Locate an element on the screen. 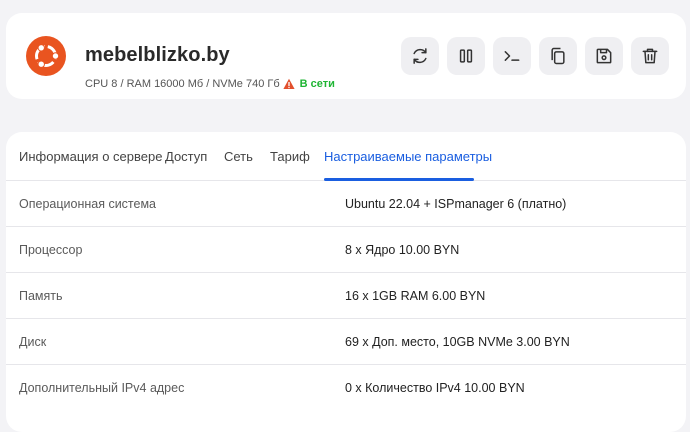  spec-label: Диск is located at coordinates (33, 342).